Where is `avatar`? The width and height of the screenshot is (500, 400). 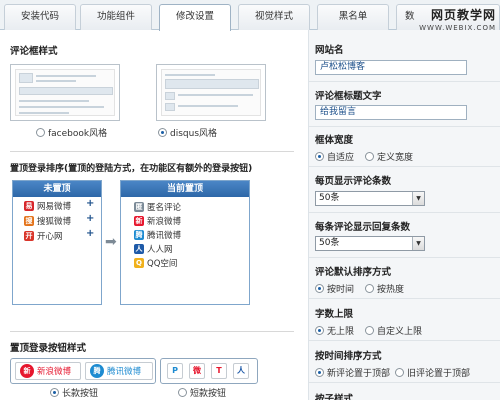 avatar is located at coordinates (26, 78).